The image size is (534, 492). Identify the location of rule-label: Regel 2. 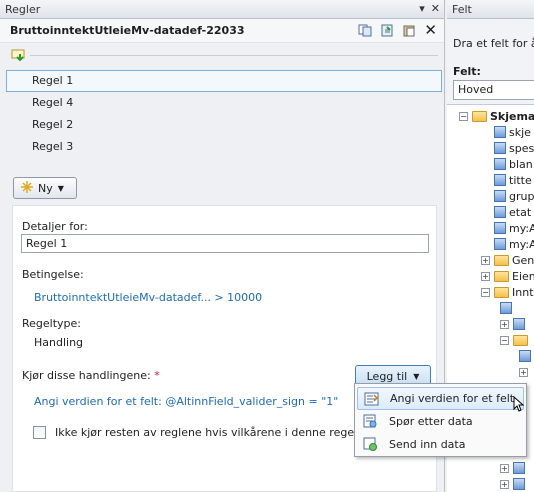
(53, 124).